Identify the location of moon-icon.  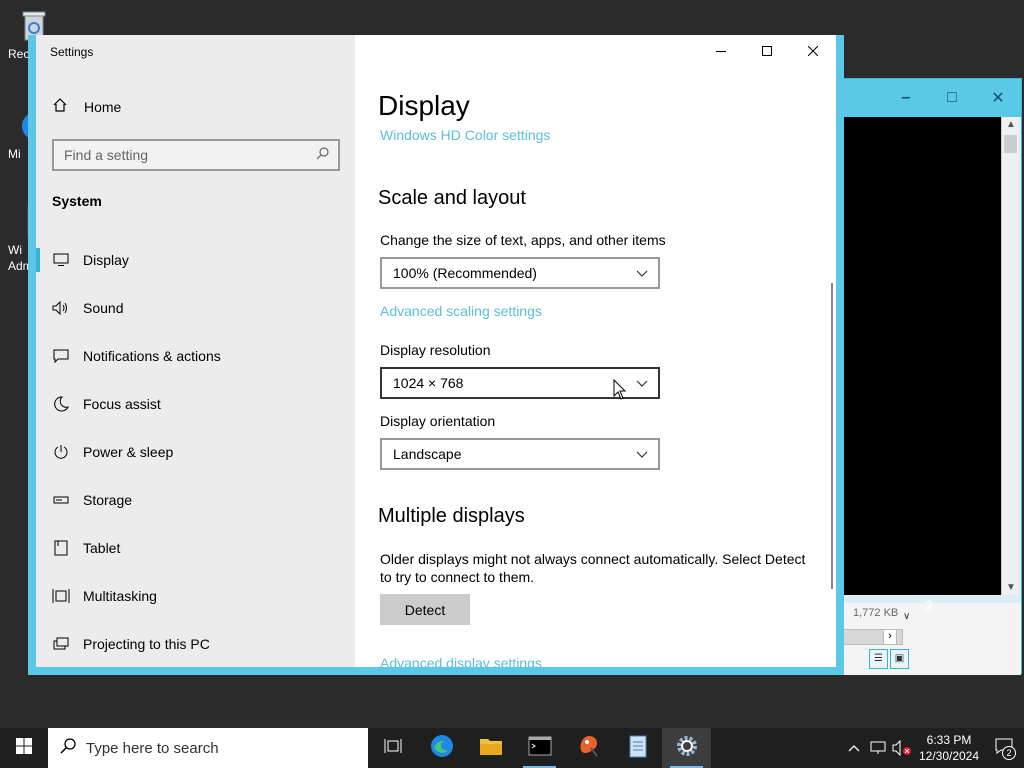
(61, 404).